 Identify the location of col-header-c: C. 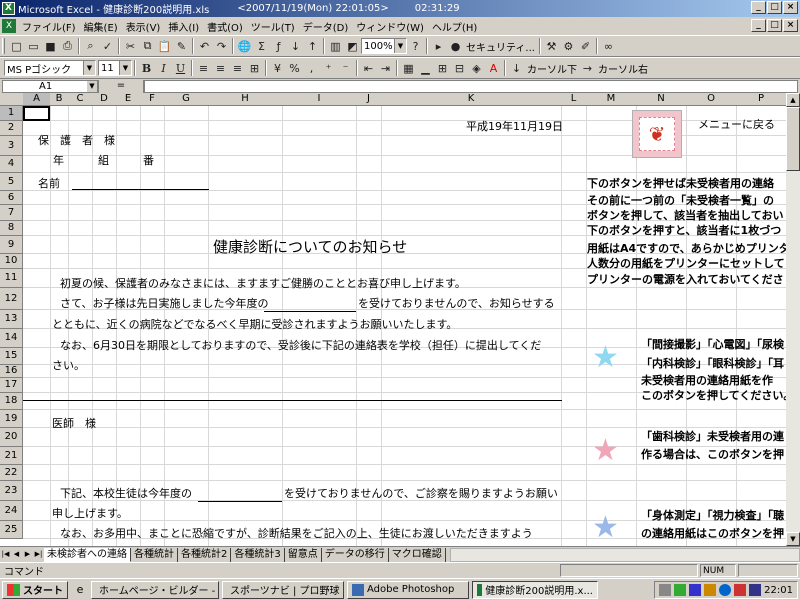
(80, 99).